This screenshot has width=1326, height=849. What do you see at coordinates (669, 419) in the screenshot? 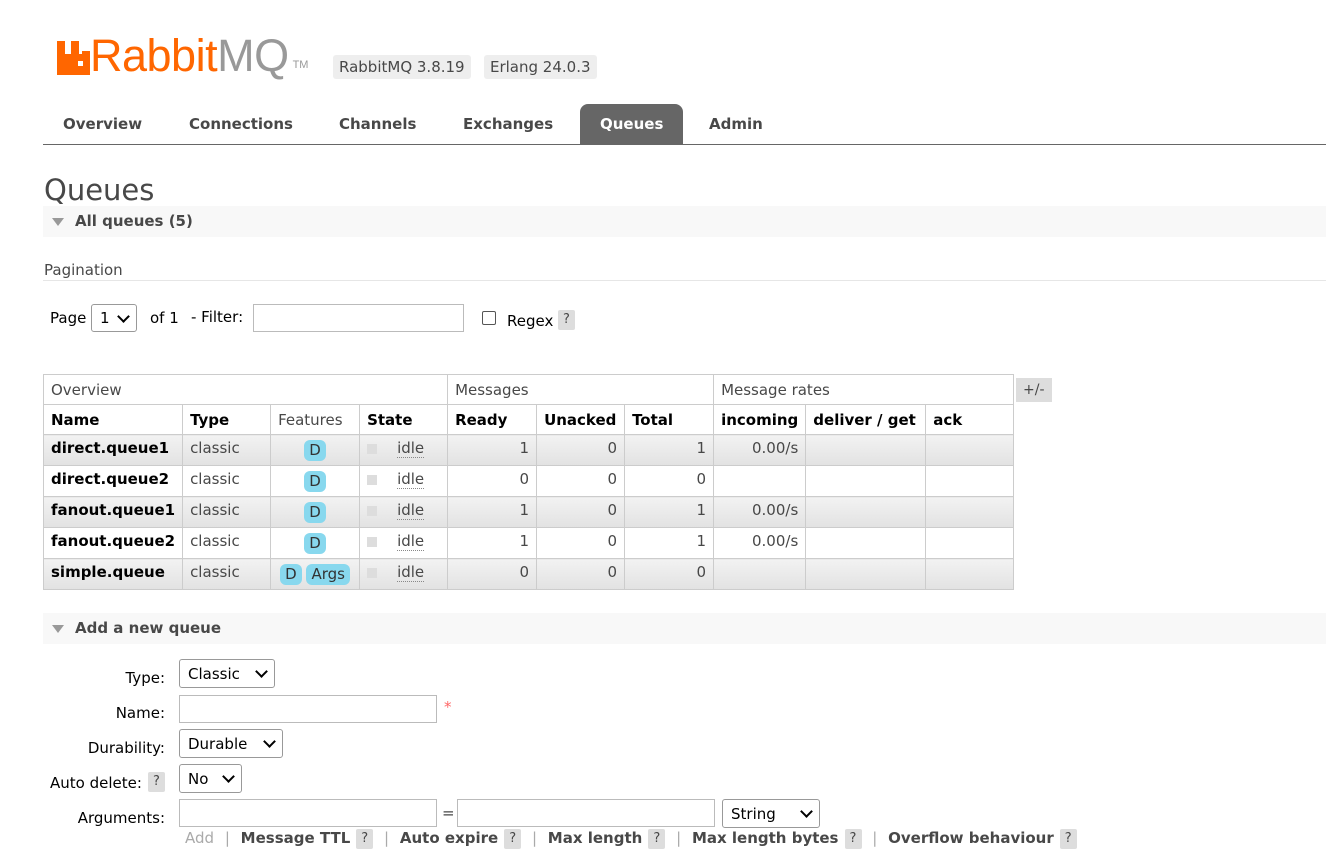
I see `col-total: Total` at bounding box center [669, 419].